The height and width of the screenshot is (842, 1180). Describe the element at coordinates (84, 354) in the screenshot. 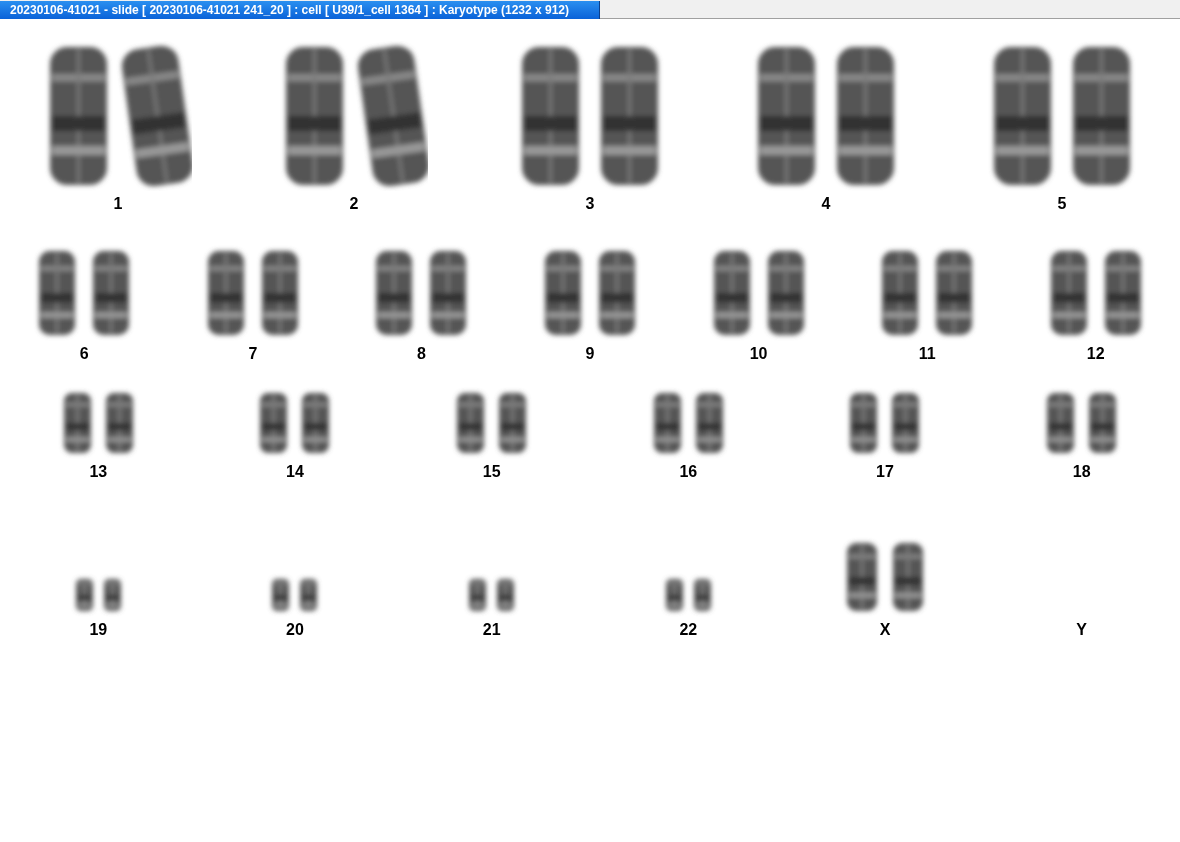

I see `chromosome-number: 6` at that location.